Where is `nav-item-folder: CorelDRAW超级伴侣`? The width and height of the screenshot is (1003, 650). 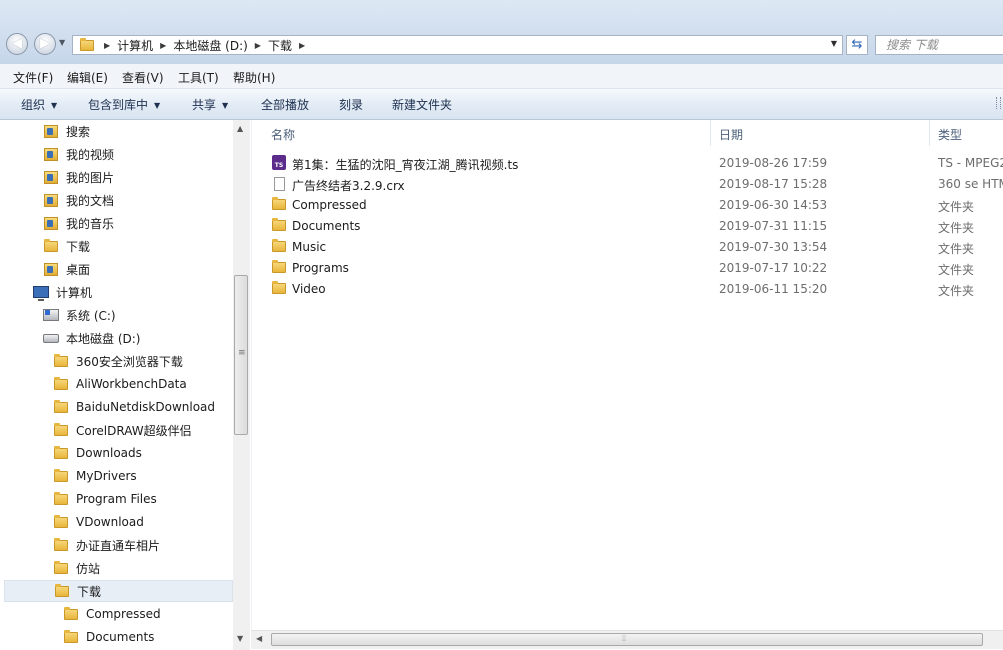 nav-item-folder: CorelDRAW超级伴侣 is located at coordinates (123, 430).